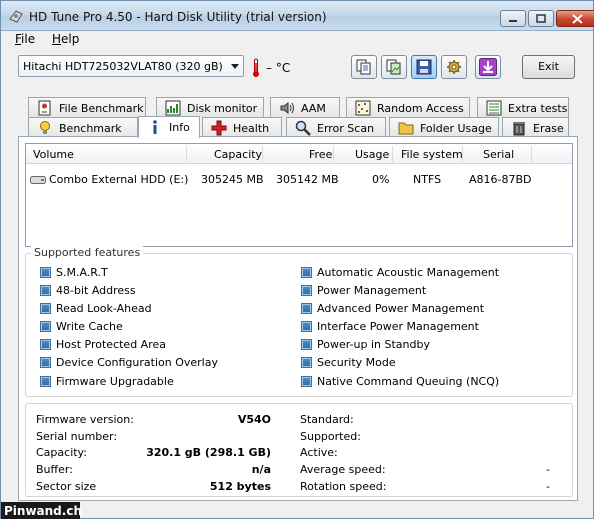 The image size is (594, 519). What do you see at coordinates (173, 108) in the screenshot?
I see `disk-monitor-icon` at bounding box center [173, 108].